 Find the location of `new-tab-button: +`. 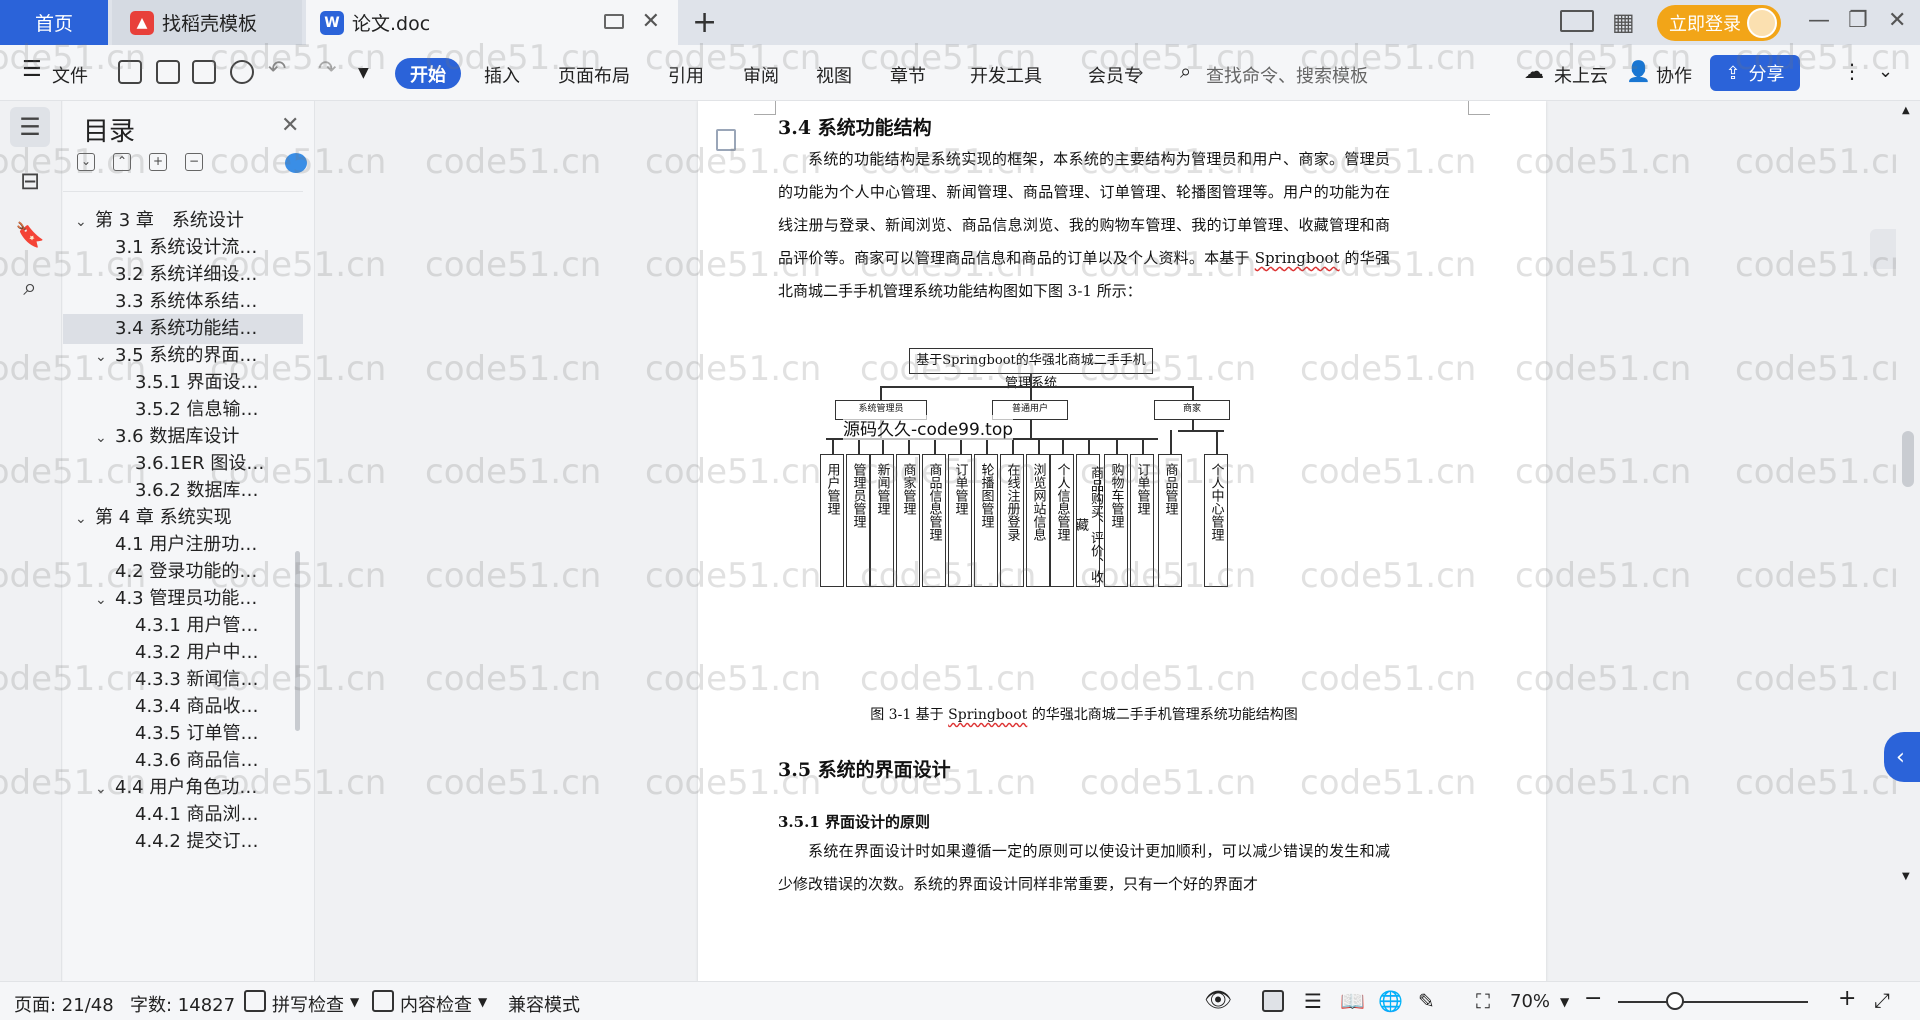

new-tab-button: + is located at coordinates (704, 22).